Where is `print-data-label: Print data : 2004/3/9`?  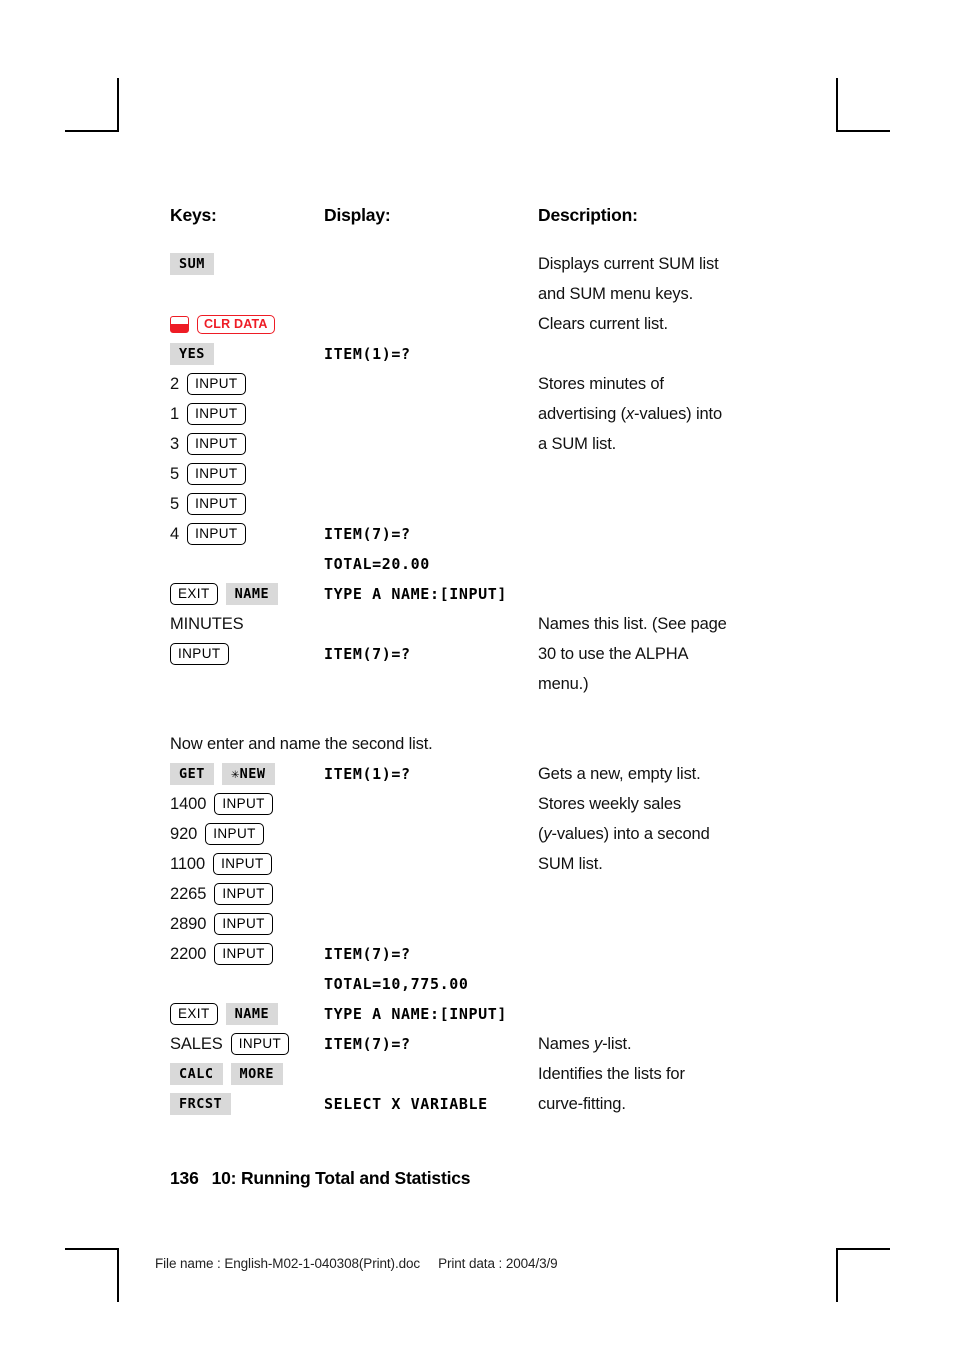
print-data-label: Print data : 2004/3/9 is located at coordinates (498, 1263).